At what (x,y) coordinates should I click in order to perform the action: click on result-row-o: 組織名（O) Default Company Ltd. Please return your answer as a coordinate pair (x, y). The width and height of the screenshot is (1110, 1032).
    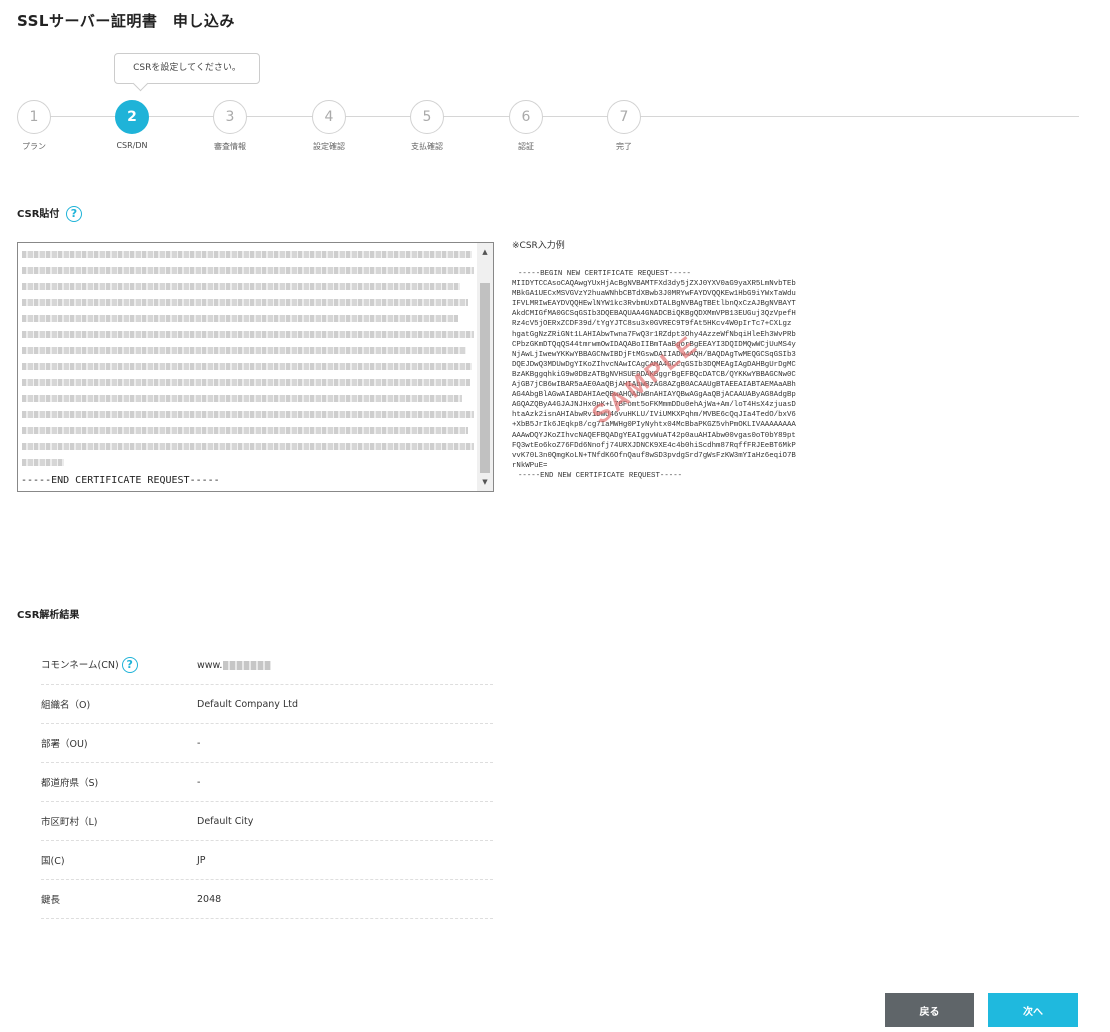
    Looking at the image, I should click on (267, 704).